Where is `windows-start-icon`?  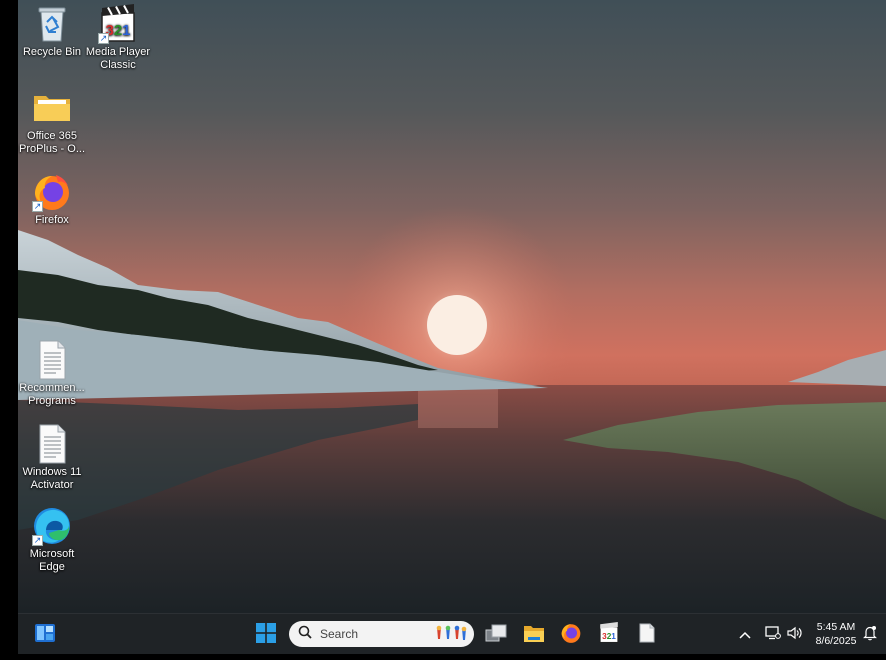 windows-start-icon is located at coordinates (266, 635).